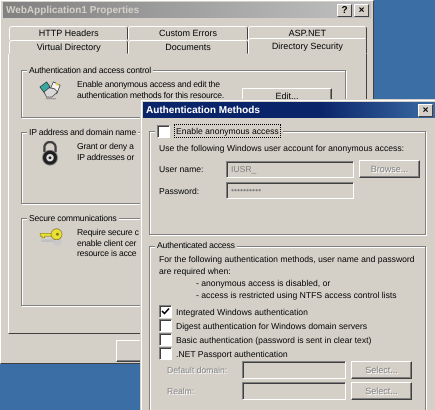  Describe the element at coordinates (274, 340) in the screenshot. I see `checkbox-label: Basic authentication (password is sent in clear text)` at that location.